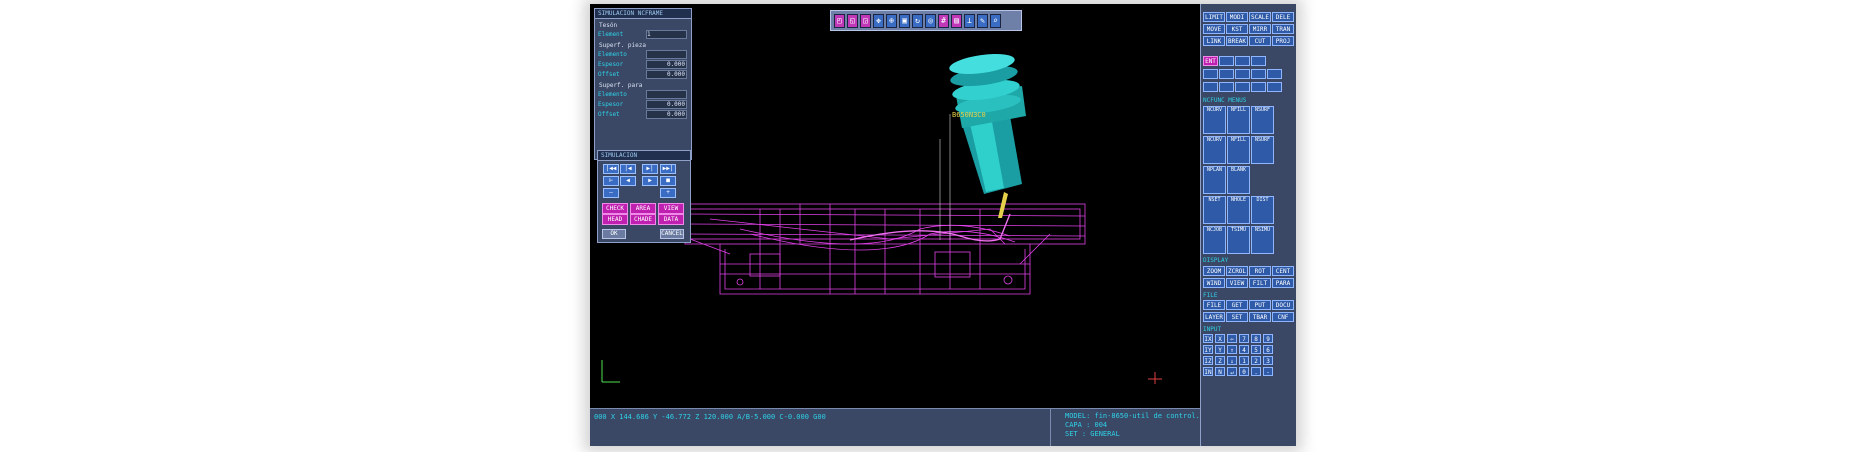 The width and height of the screenshot is (1862, 452). Describe the element at coordinates (666, 104) in the screenshot. I see `stop-thickness-field: 0.000` at that location.